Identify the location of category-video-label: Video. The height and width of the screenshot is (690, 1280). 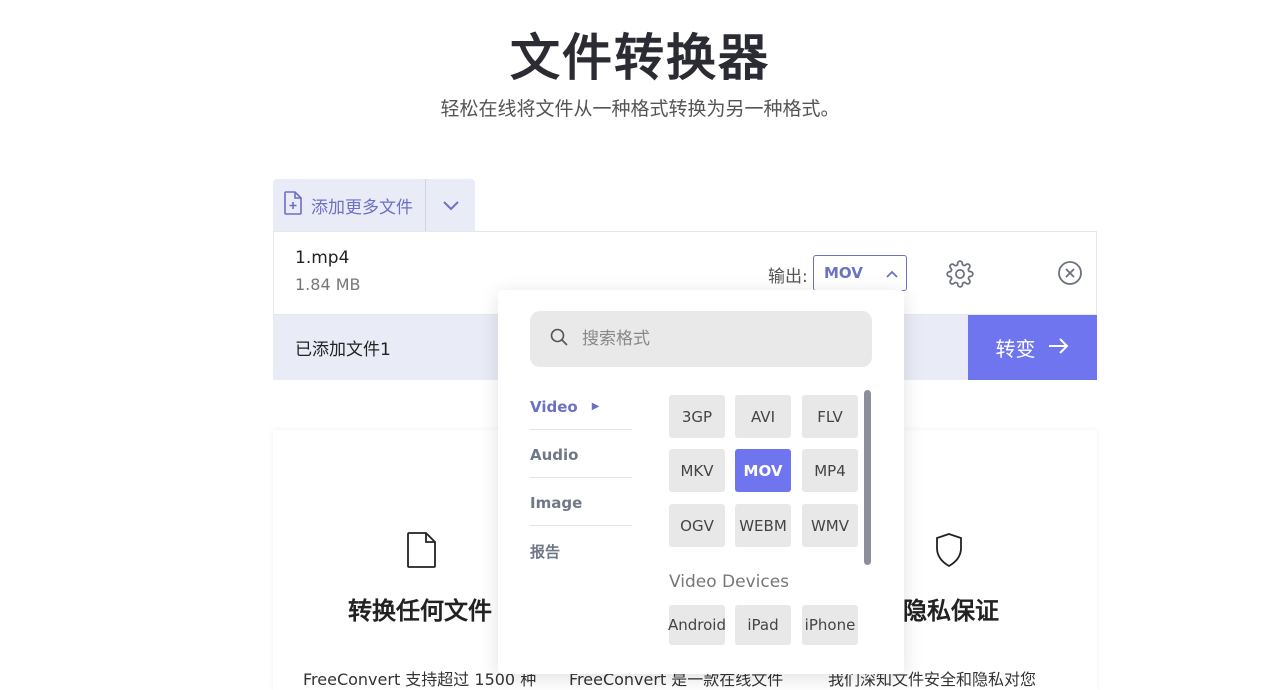
(554, 406).